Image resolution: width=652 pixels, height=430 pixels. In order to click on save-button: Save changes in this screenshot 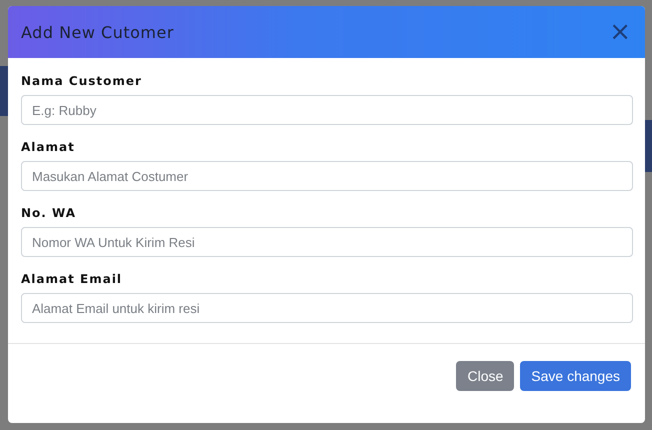, I will do `click(575, 376)`.